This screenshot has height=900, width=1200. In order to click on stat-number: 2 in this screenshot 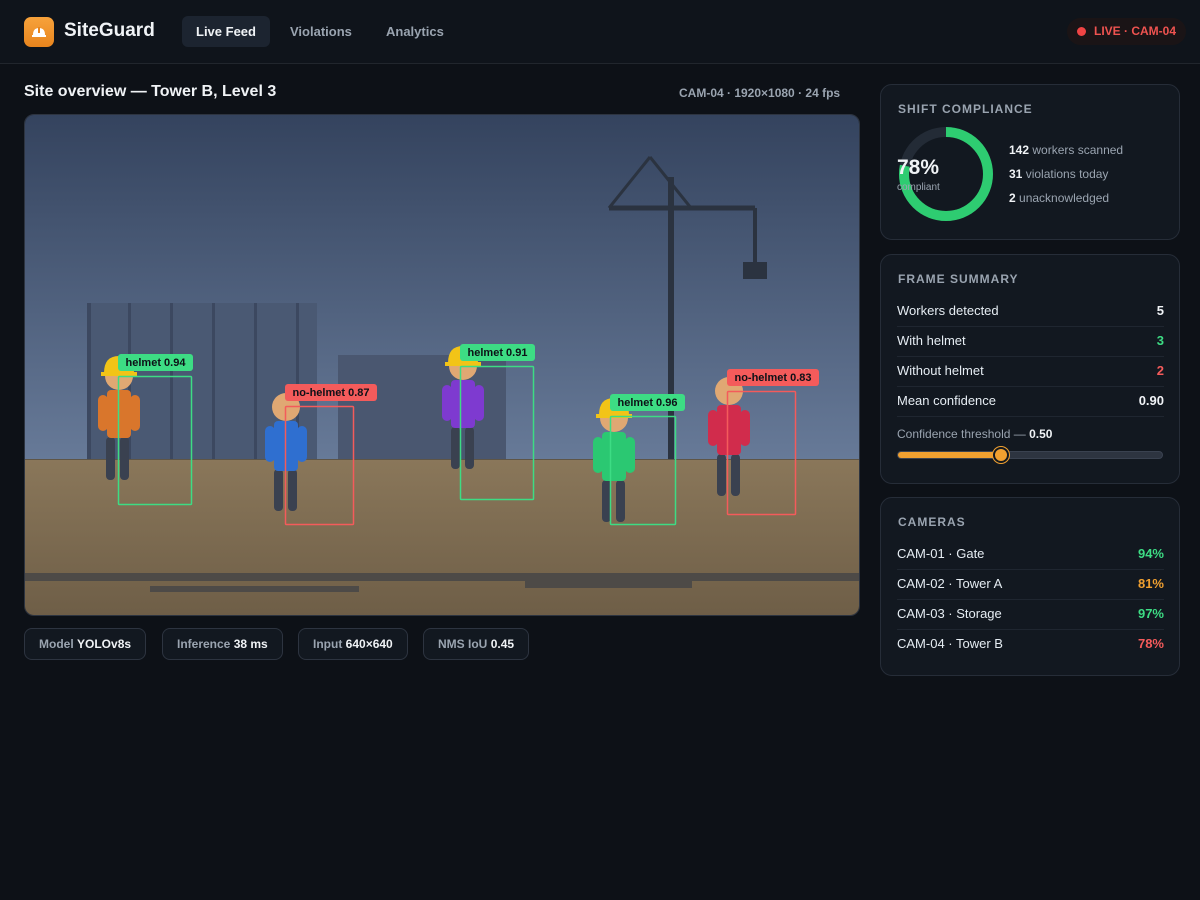, I will do `click(1012, 198)`.